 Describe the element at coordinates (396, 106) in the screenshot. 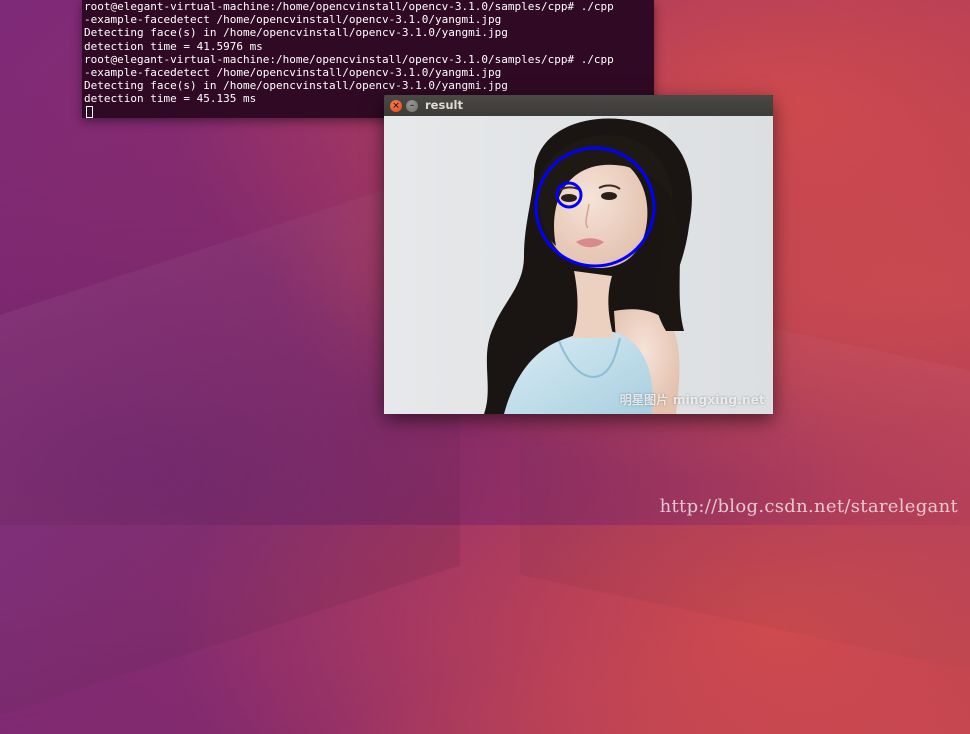

I see `close-icon: ×` at that location.